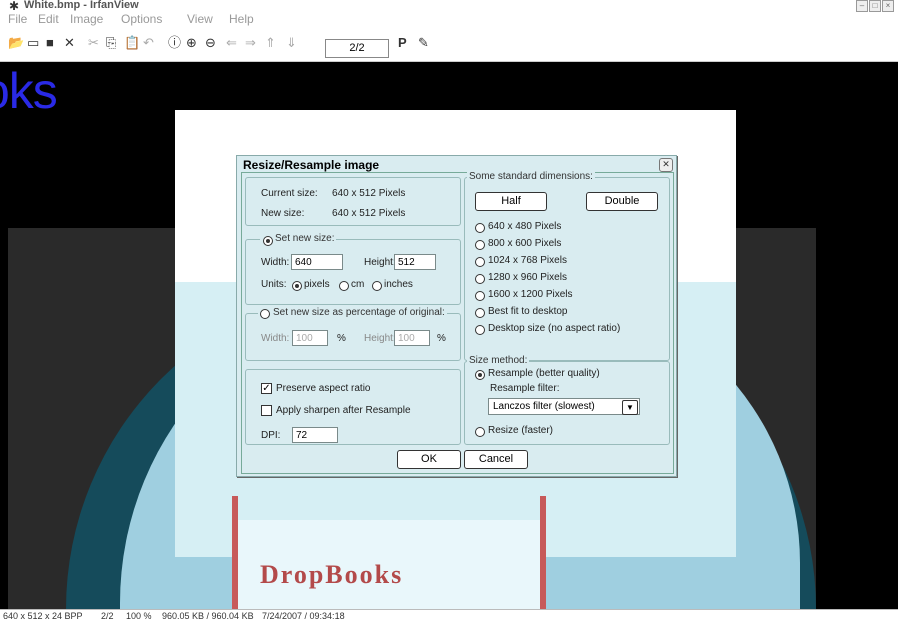  Describe the element at coordinates (231, 43) in the screenshot. I see `previous-icon: ⇐` at that location.